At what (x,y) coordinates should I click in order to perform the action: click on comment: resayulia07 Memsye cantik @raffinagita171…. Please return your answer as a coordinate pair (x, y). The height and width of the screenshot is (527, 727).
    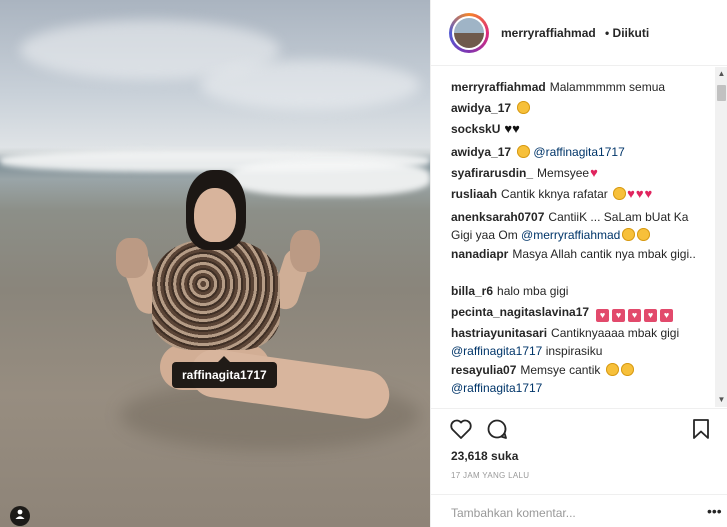
    Looking at the image, I should click on (582, 379).